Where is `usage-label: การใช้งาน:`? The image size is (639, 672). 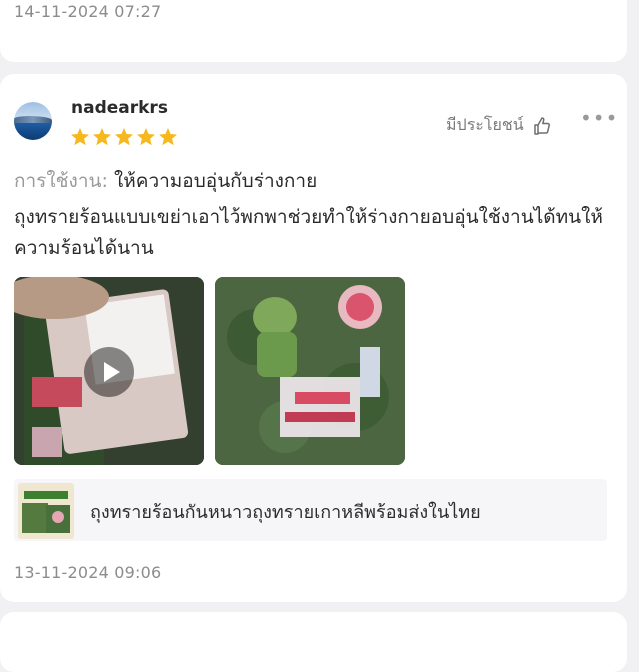
usage-label: การใช้งาน: is located at coordinates (61, 181).